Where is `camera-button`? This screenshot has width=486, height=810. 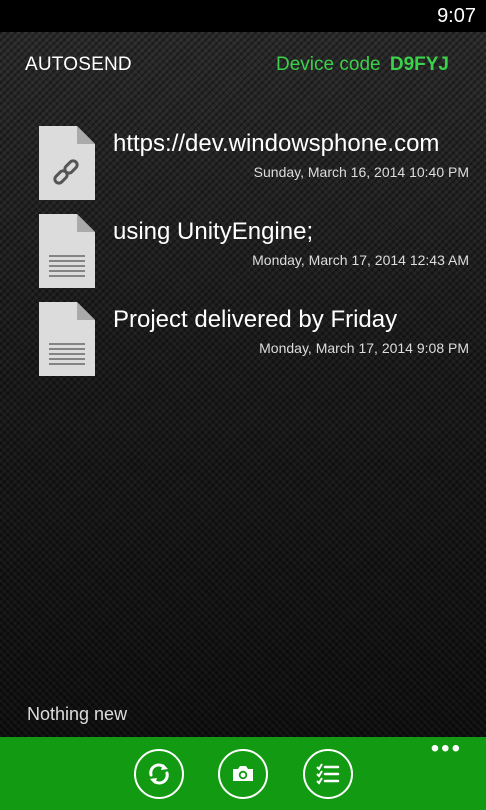 camera-button is located at coordinates (243, 774).